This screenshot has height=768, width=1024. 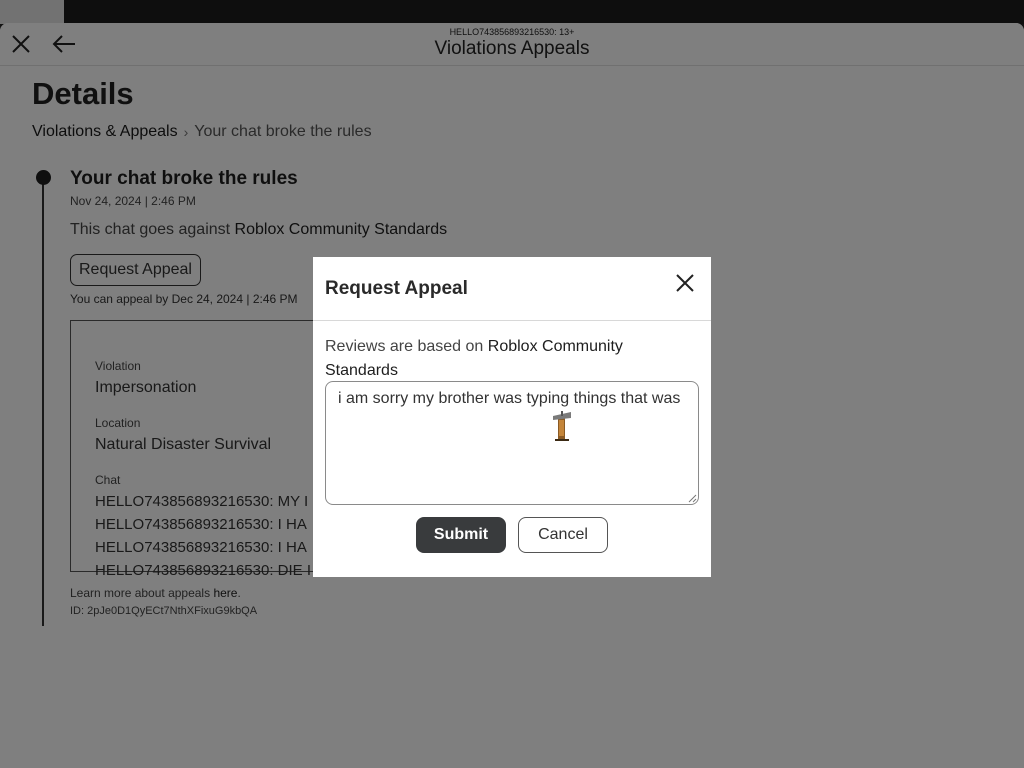 I want to click on resize-handle-icon, so click(x=692, y=498).